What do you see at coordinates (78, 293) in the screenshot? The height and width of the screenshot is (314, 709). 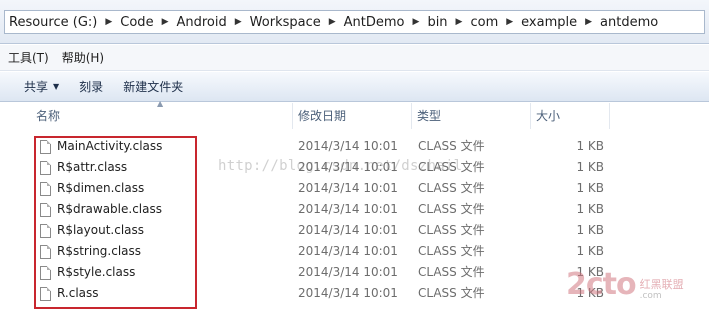 I see `file-name: R.class` at bounding box center [78, 293].